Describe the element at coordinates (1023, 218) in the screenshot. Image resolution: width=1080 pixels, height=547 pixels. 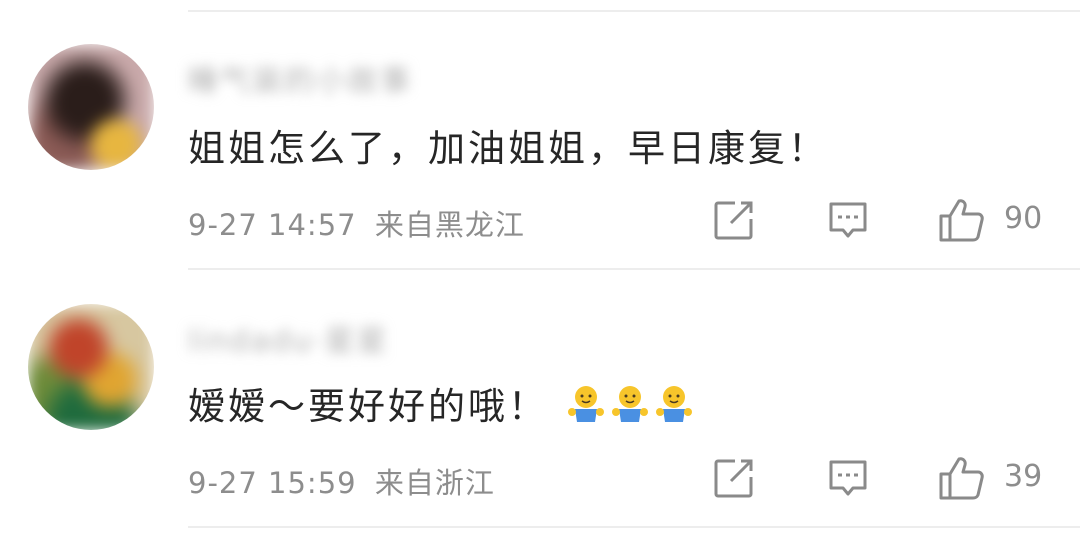
I see `like-count: 90` at that location.